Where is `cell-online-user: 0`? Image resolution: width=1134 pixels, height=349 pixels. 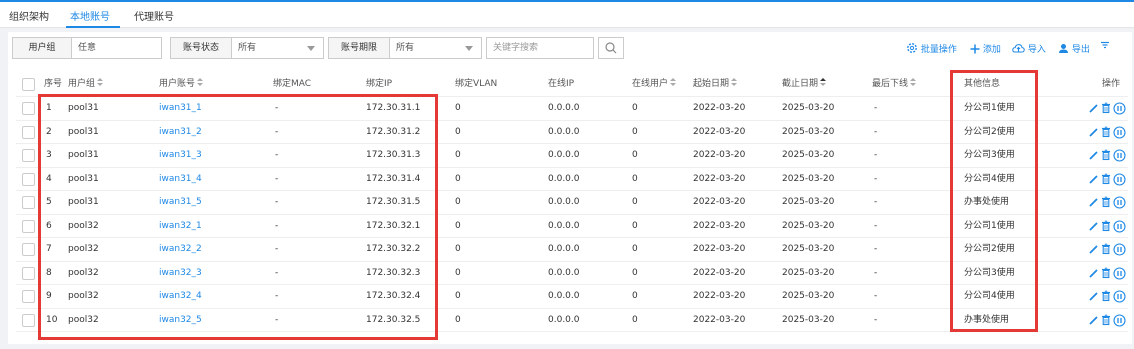
cell-online-user: 0 is located at coordinates (635, 108).